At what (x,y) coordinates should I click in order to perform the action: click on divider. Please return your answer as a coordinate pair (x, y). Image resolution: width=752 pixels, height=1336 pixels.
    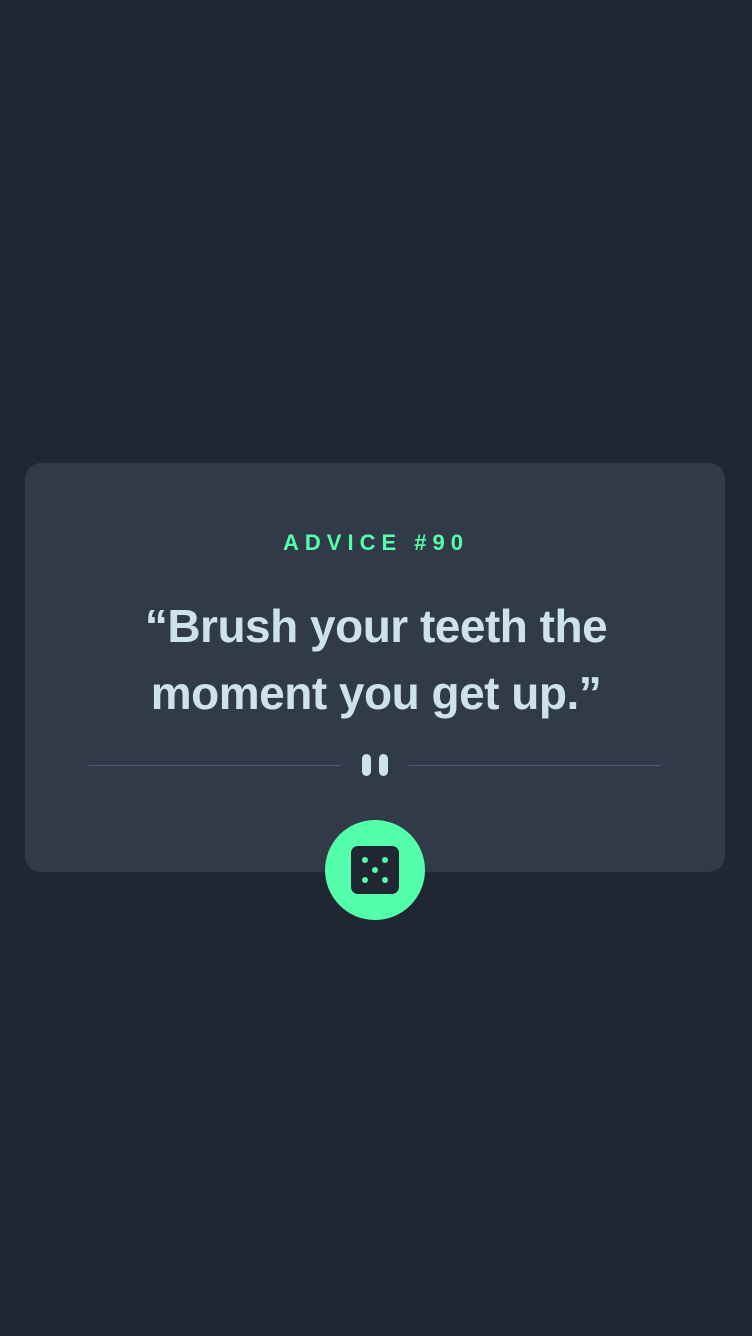
    Looking at the image, I should click on (375, 766).